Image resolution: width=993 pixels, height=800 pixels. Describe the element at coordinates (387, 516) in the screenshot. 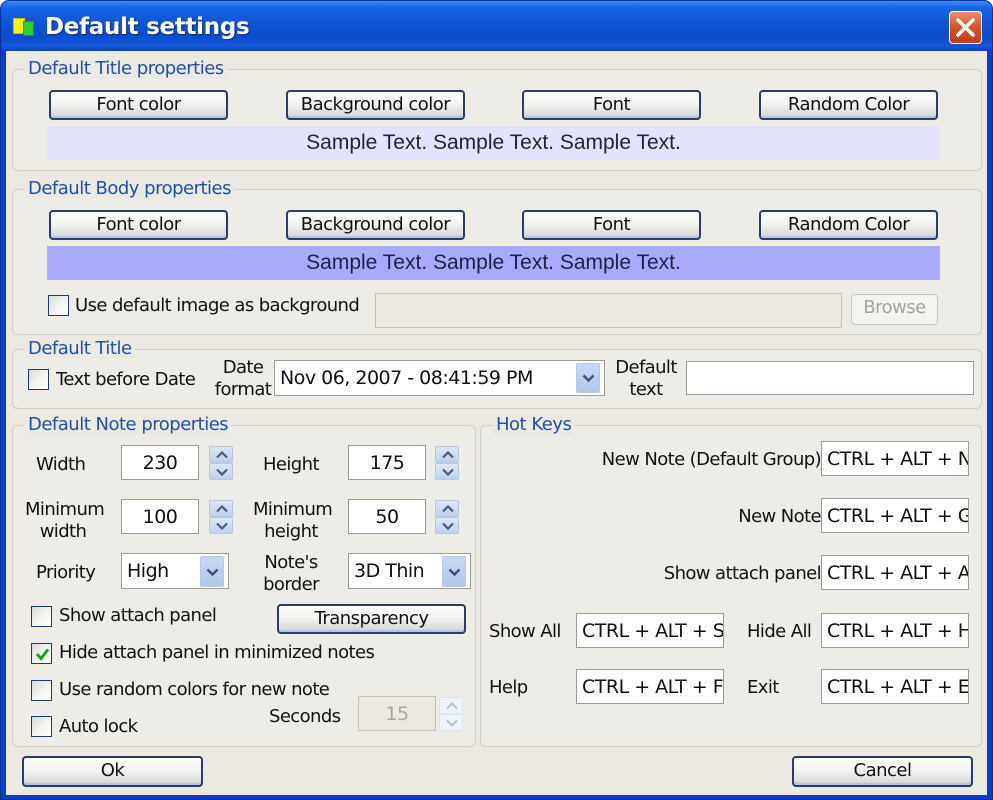

I see `min-height-input: 50` at that location.